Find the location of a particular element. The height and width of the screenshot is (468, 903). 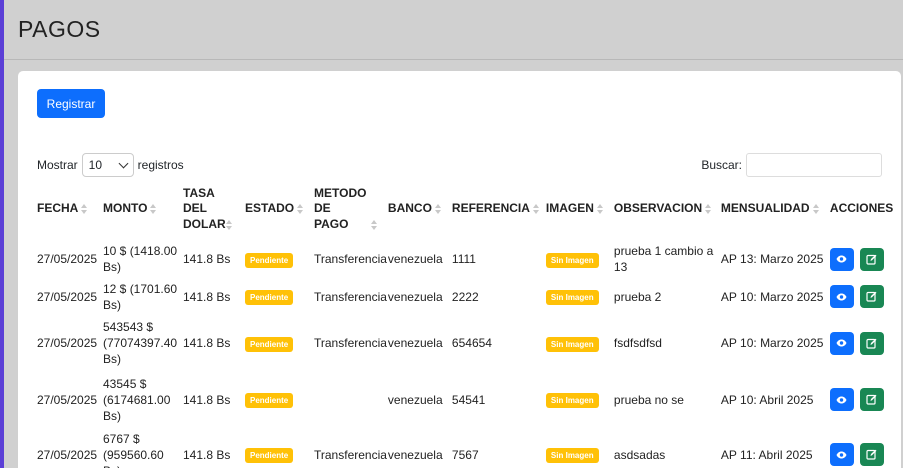

col-observacion: OBSERVACION is located at coordinates (666, 209).